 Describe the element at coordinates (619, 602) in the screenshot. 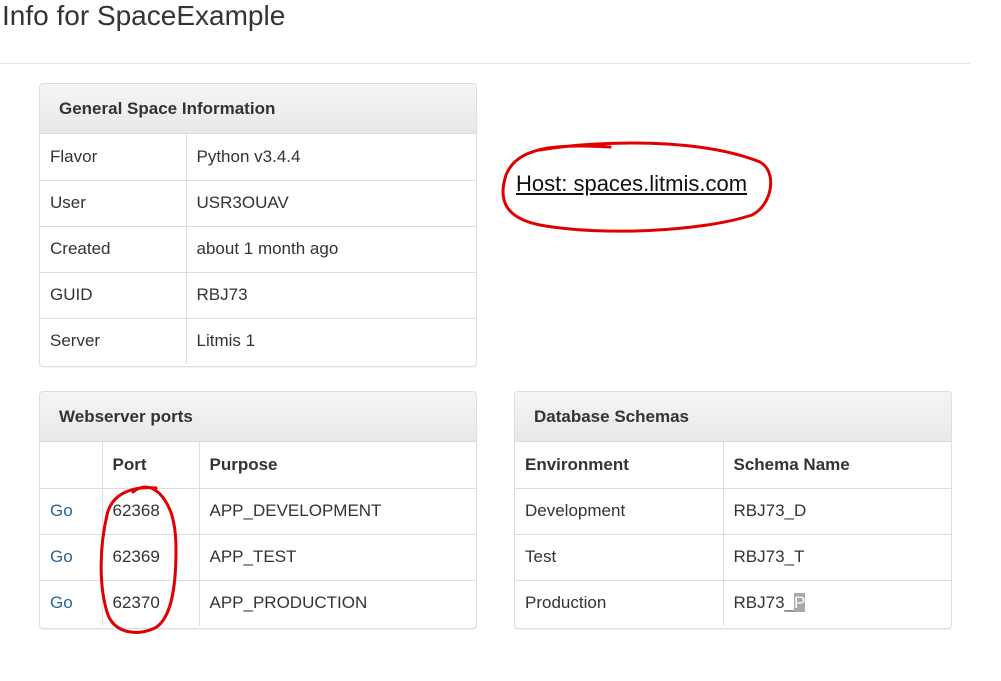

I see `environment-cell: Production` at that location.